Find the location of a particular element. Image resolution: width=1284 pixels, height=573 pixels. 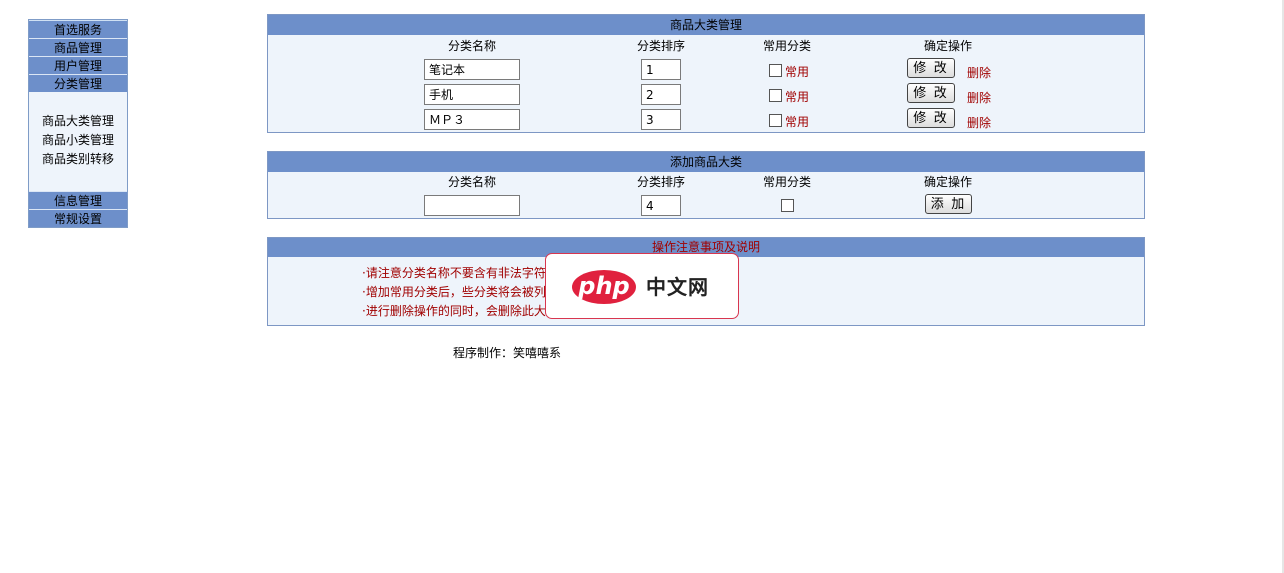

sidebar-link-minor-category: 商品小类管理 is located at coordinates (78, 140).